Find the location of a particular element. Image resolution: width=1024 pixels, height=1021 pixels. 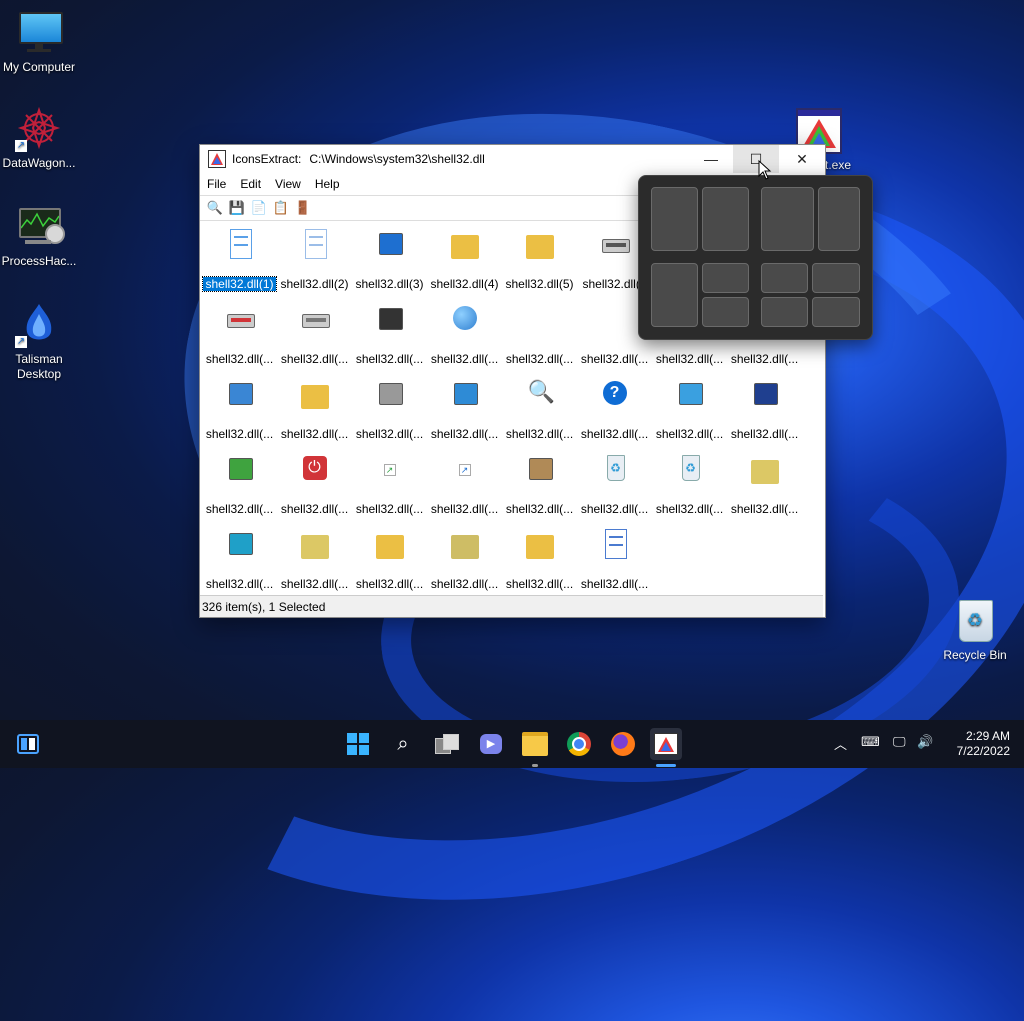

icon-grid-item: shell32.dll(2) is located at coordinates (314, 258).